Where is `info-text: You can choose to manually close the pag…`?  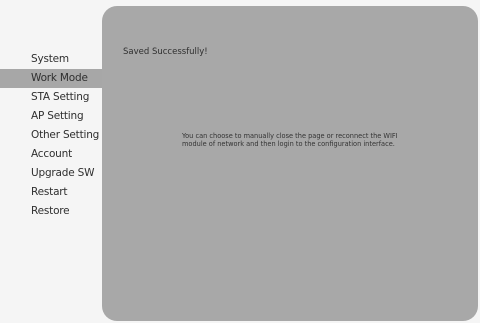
info-text: You can choose to manually close the pag… is located at coordinates (290, 140).